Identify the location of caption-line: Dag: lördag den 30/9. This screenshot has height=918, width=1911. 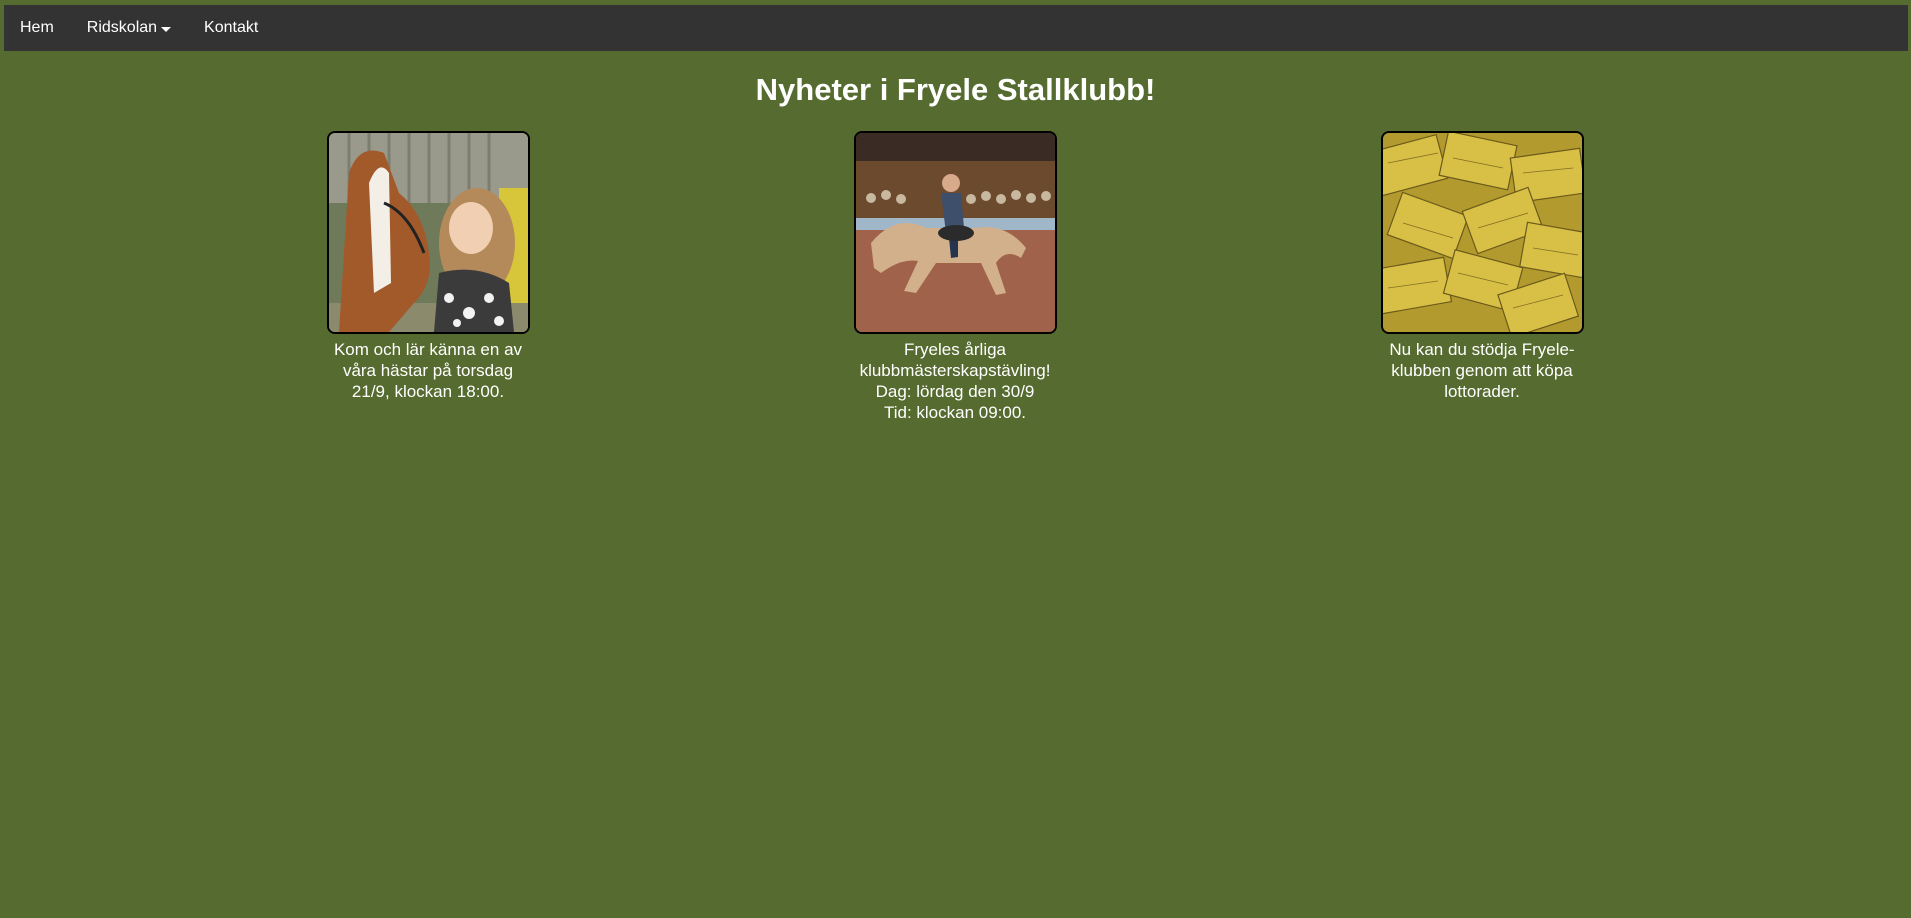
(955, 391).